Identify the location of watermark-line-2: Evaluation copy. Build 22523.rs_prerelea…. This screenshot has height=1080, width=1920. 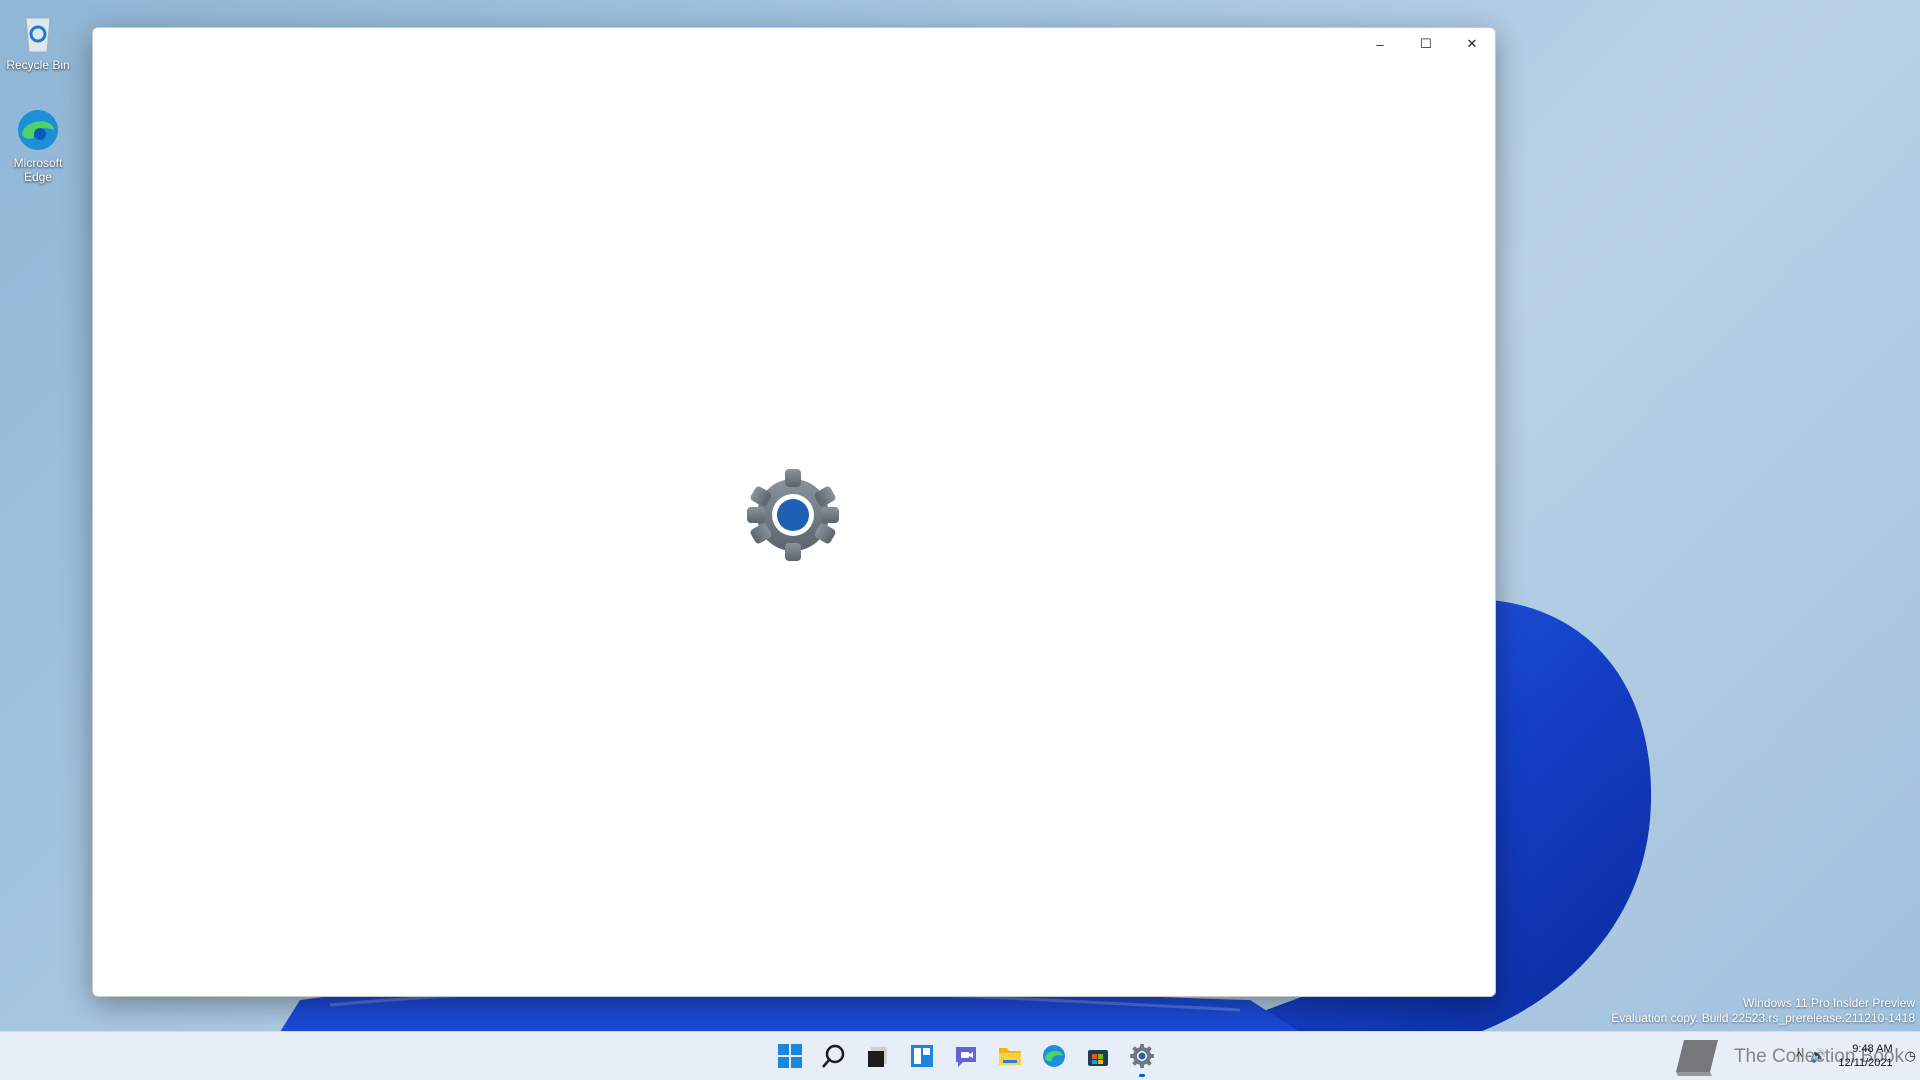
(1763, 1018).